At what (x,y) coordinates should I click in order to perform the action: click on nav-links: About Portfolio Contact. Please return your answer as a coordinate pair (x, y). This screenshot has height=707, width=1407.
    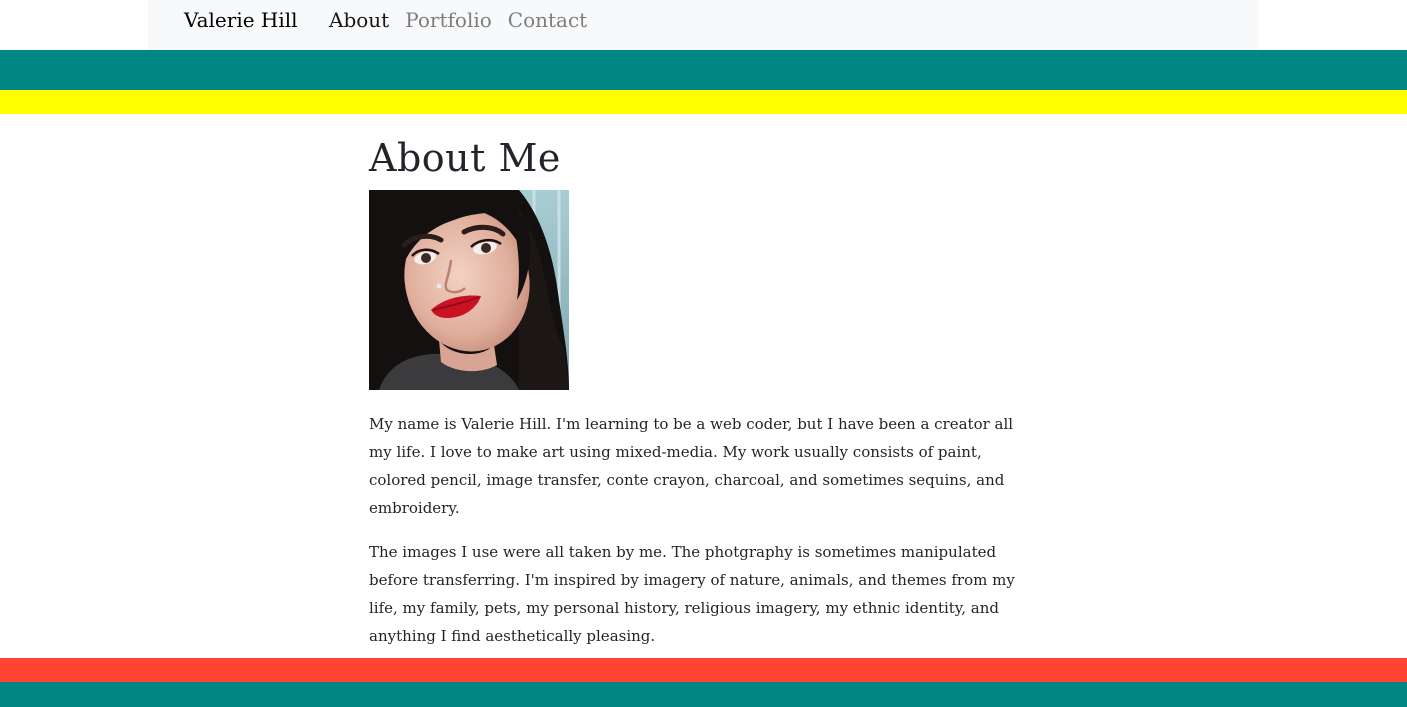
    Looking at the image, I should click on (458, 20).